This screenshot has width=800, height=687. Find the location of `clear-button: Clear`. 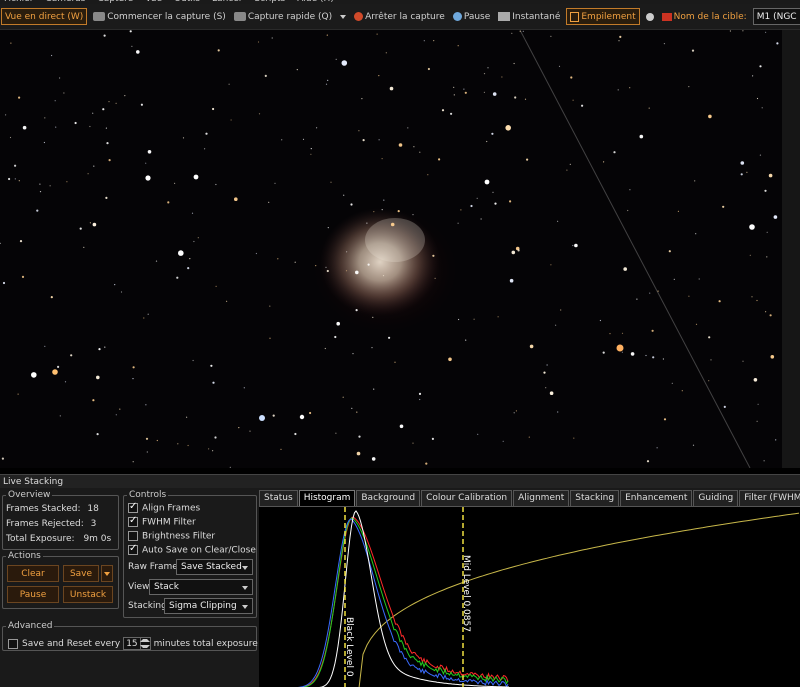

clear-button: Clear is located at coordinates (33, 573).